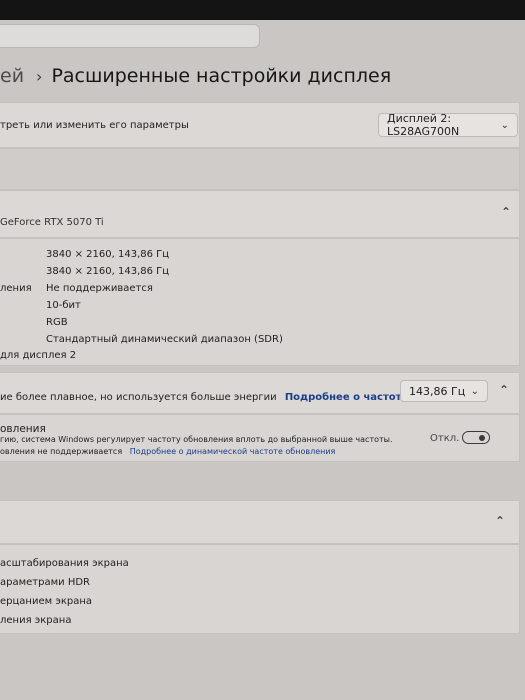 Image resolution: width=525 pixels, height=700 pixels. Describe the element at coordinates (52, 222) in the screenshot. I see `gpu-name: GeForce RTX 5070 Ti` at that location.